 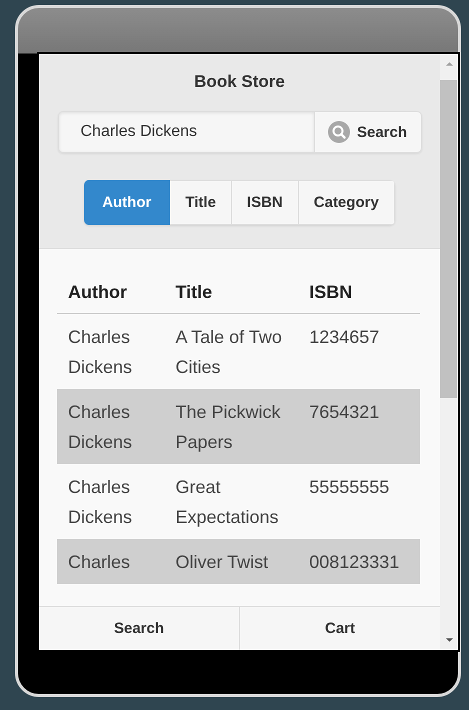 I want to click on table-cell: A Tale of Two Cities, so click(x=231, y=351).